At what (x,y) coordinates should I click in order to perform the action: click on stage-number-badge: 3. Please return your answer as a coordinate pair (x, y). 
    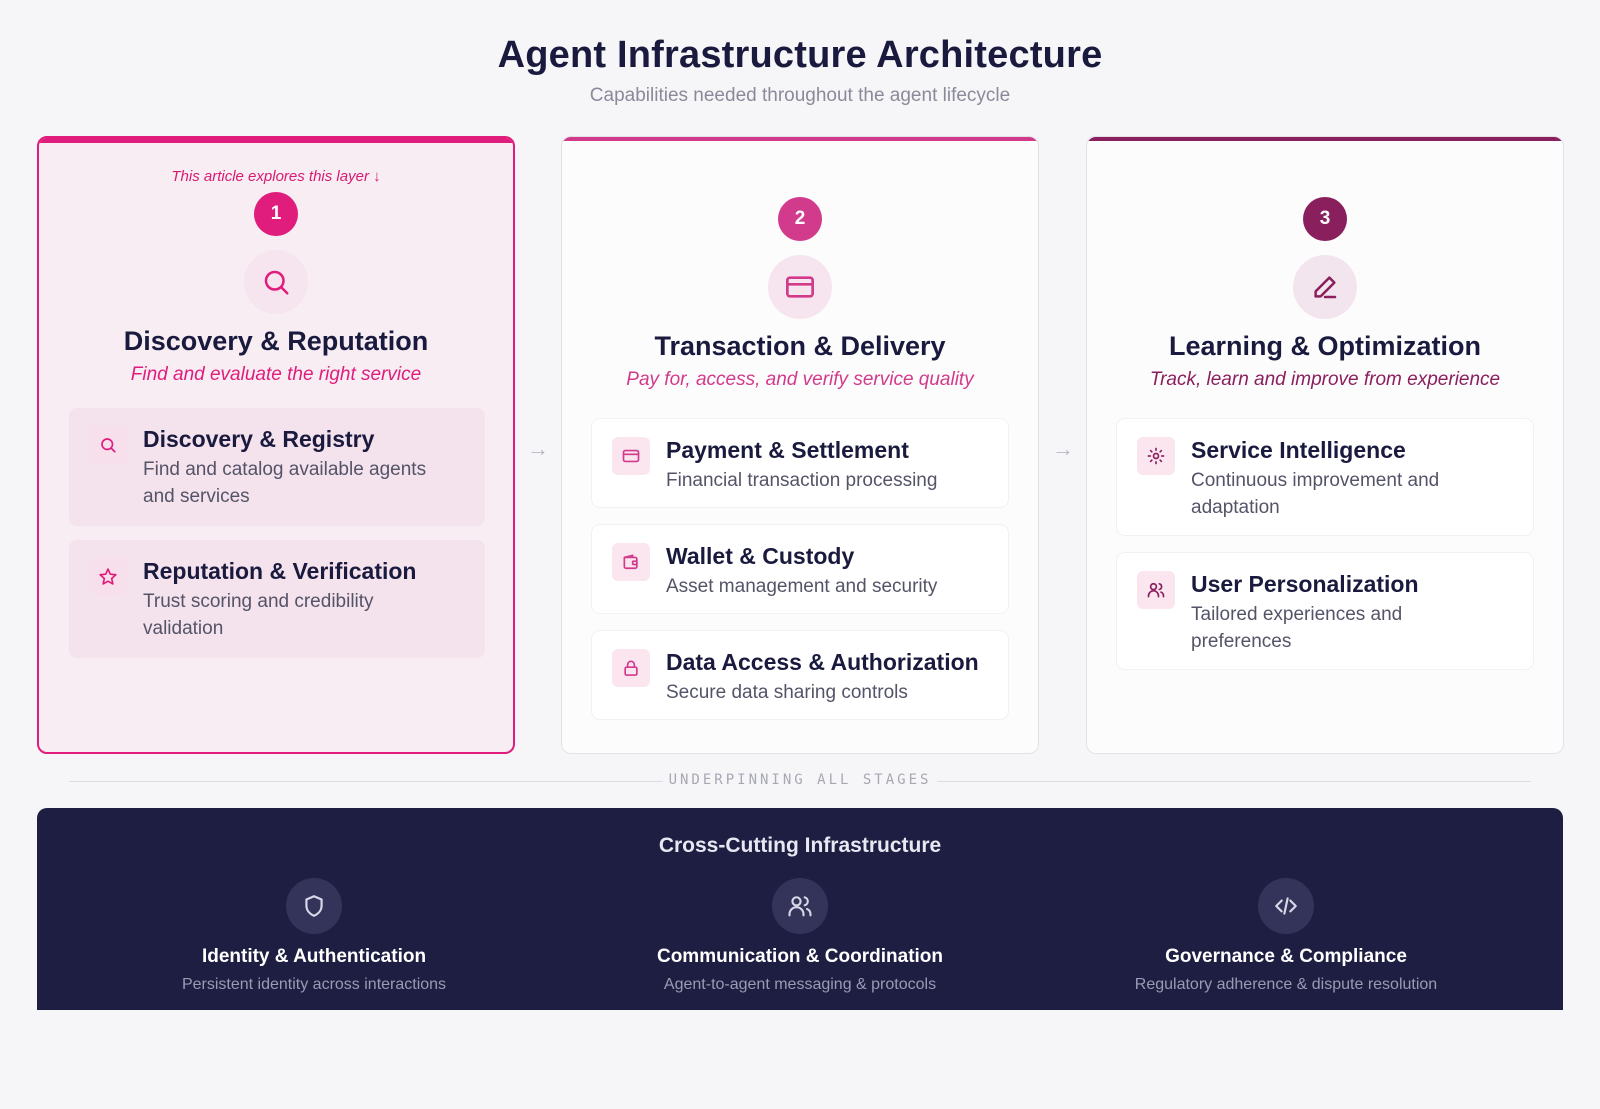
    Looking at the image, I should click on (1325, 219).